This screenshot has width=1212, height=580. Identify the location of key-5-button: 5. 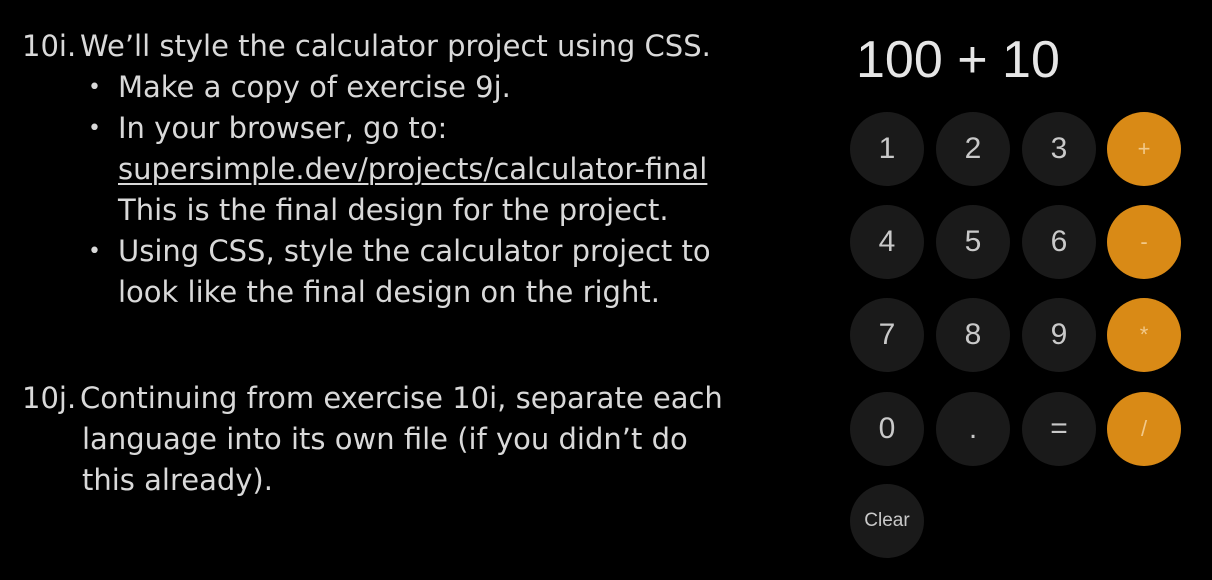
(973, 242).